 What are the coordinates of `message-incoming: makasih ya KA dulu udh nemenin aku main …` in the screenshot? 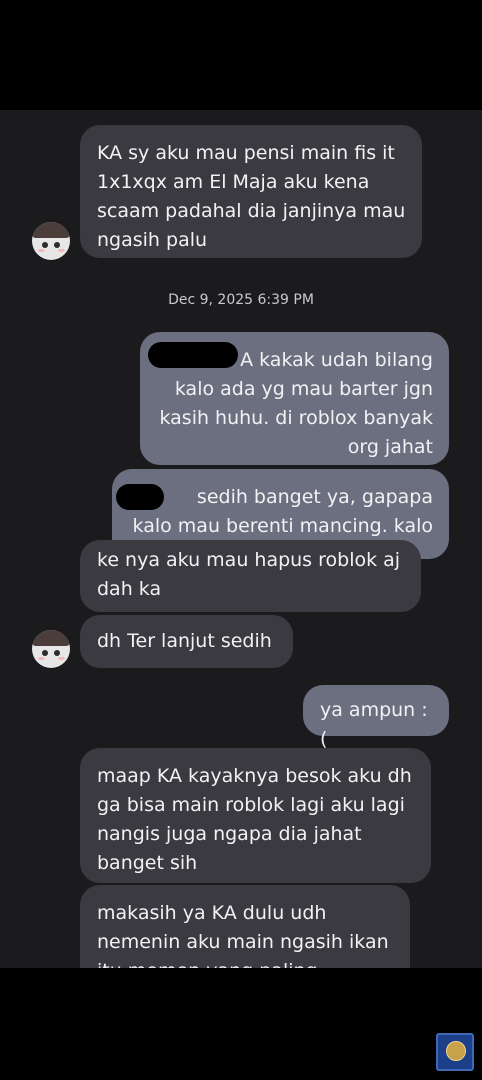 It's located at (245, 926).